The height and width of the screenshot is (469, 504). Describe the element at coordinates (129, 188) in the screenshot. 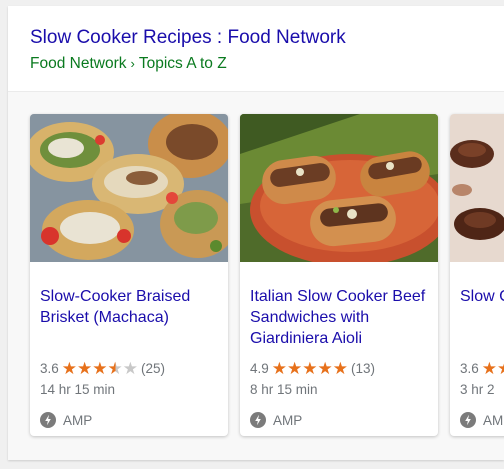

I see `tacos-photo` at that location.